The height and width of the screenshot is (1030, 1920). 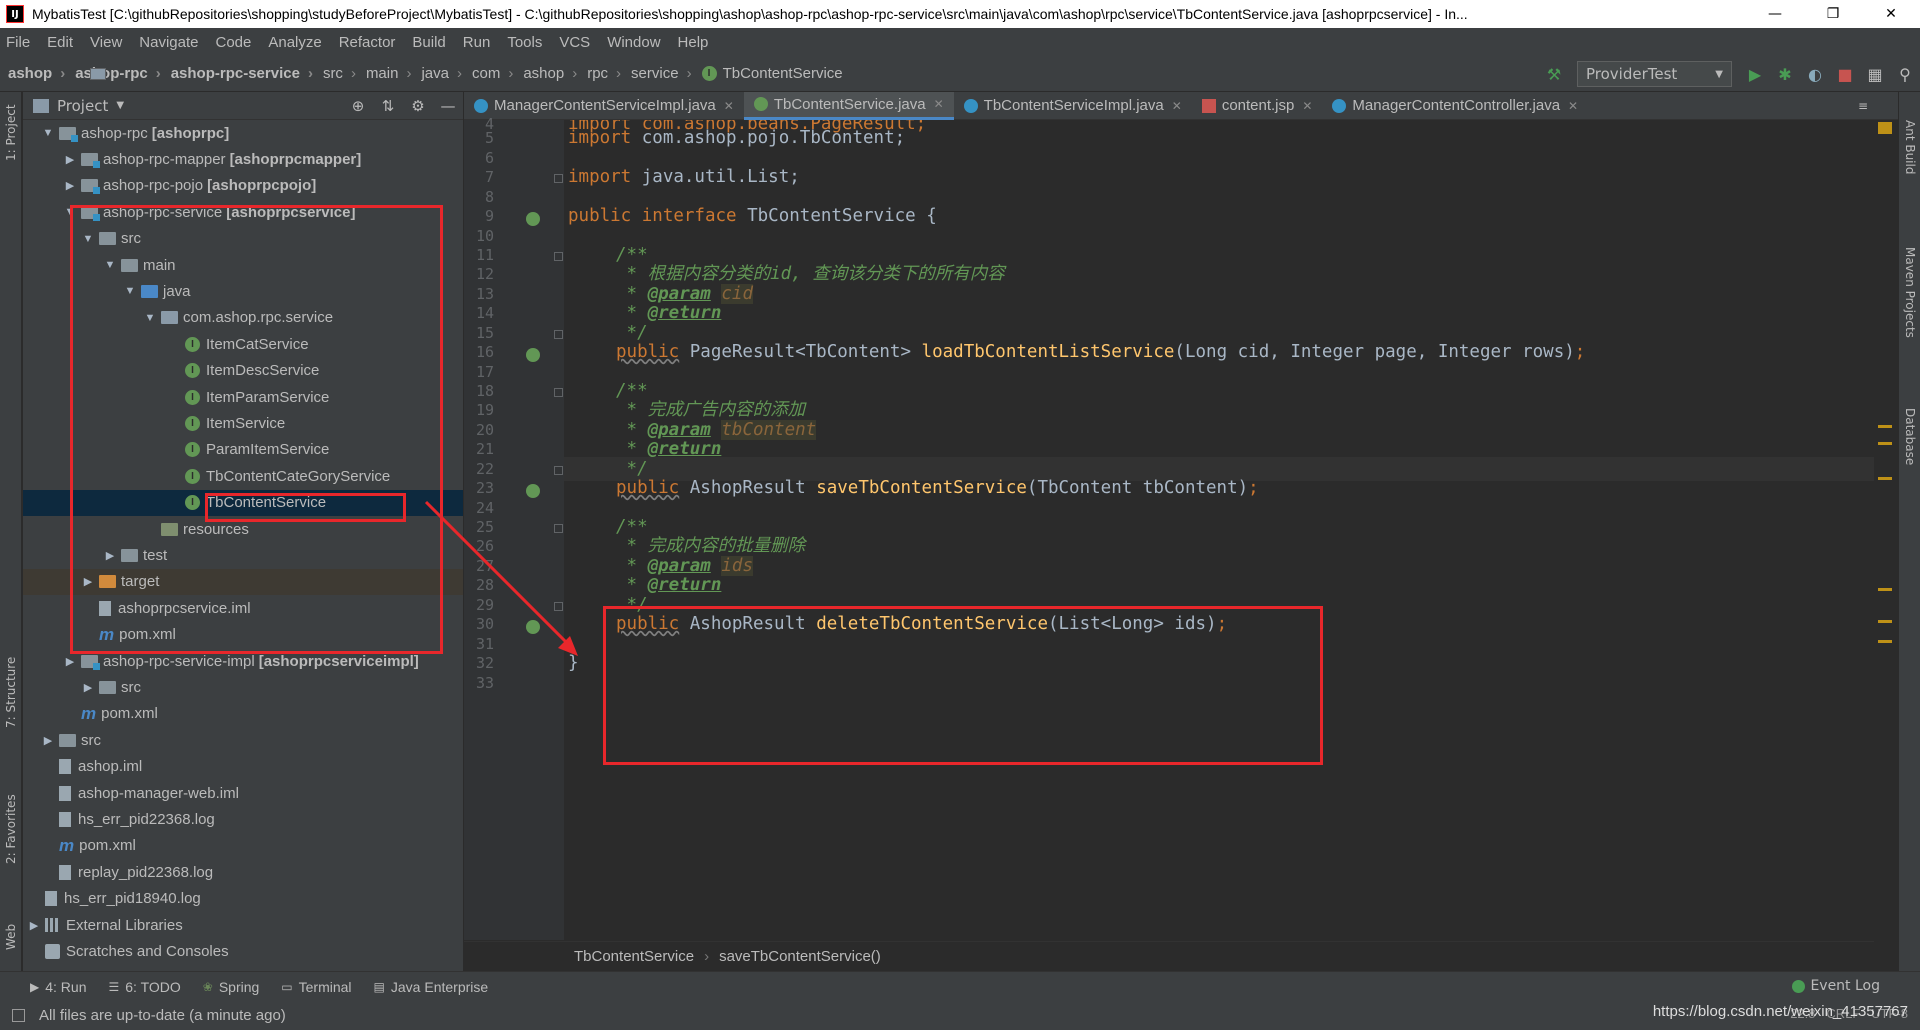 What do you see at coordinates (604, 106) in the screenshot?
I see `tab-managercontentserviceimpl: ManagerContentServiceImpl.java ✕` at bounding box center [604, 106].